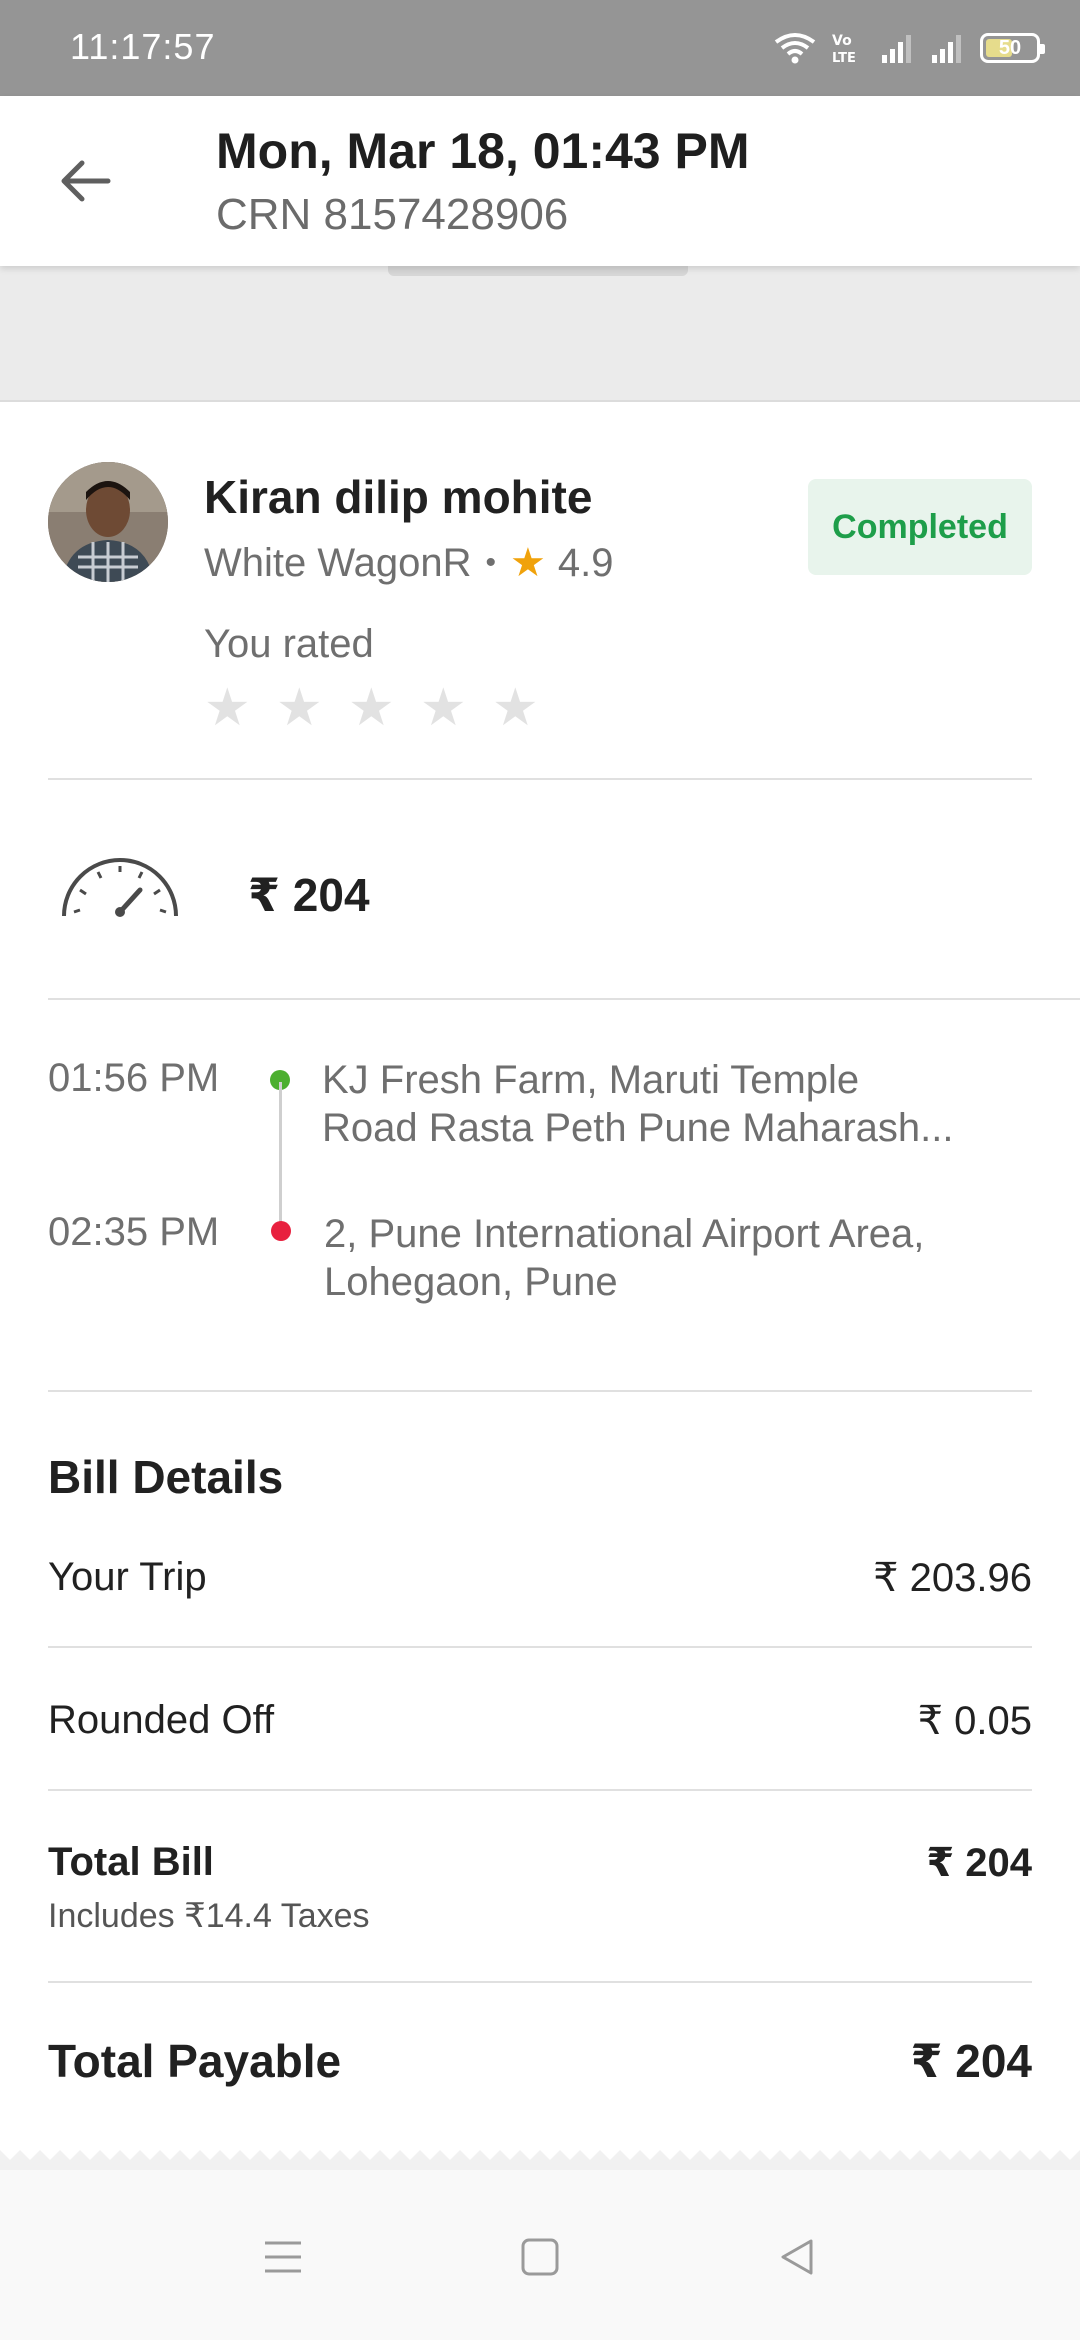  Describe the element at coordinates (289, 644) in the screenshot. I see `you-rated-label: You rated` at that location.